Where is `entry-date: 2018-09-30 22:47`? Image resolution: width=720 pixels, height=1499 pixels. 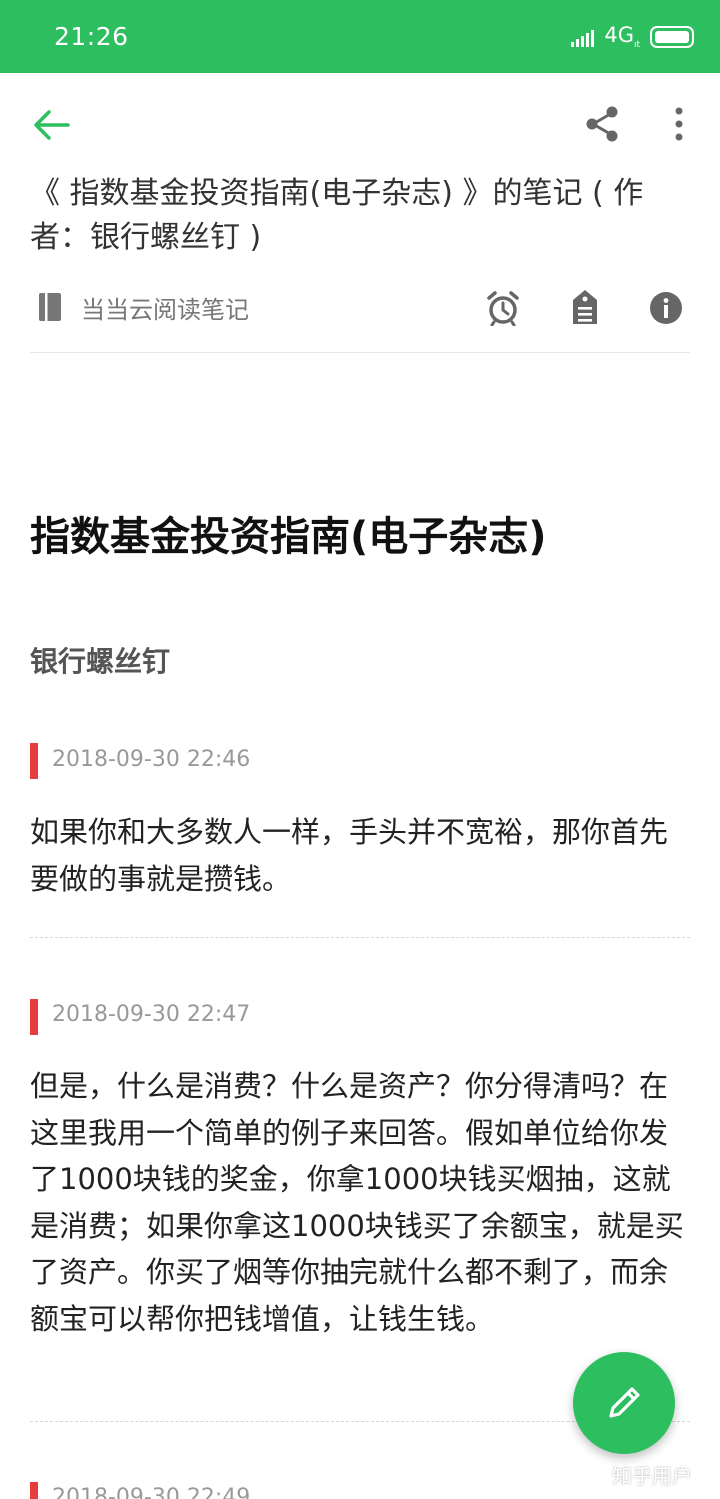 entry-date: 2018-09-30 22:47 is located at coordinates (151, 1014).